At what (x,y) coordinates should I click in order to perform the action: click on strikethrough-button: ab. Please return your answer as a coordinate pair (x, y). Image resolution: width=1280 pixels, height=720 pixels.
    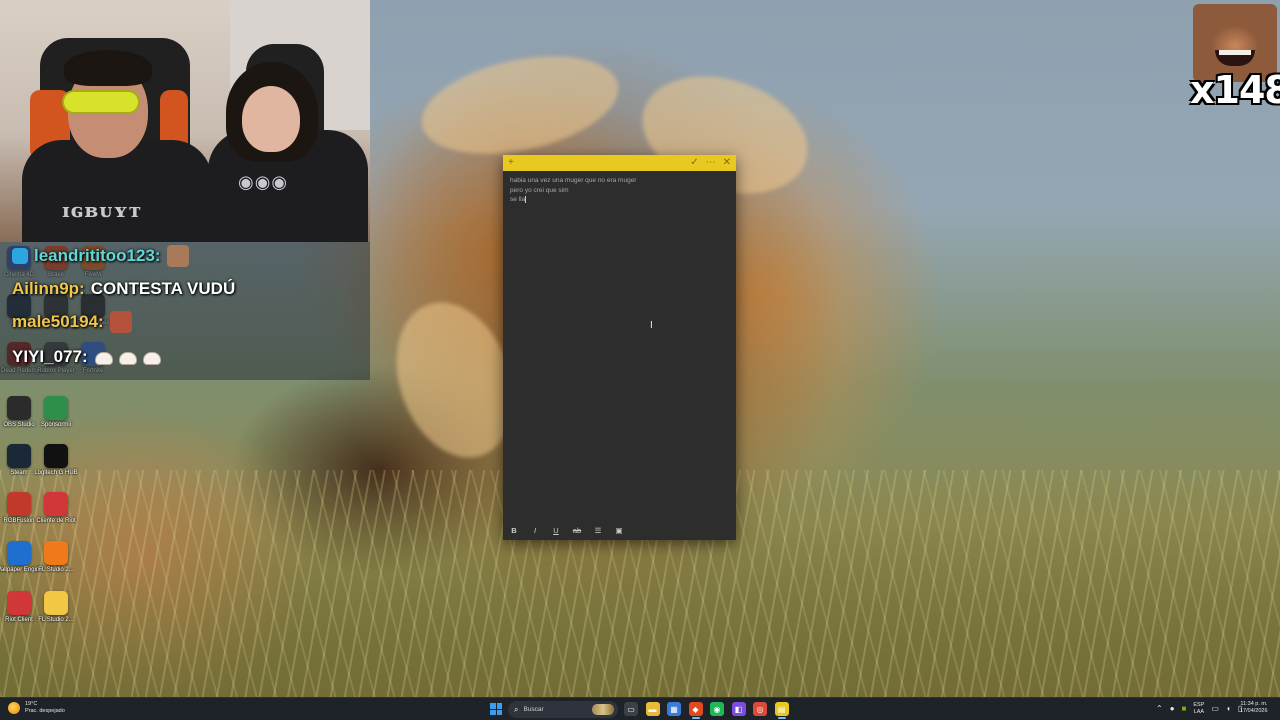
    Looking at the image, I should click on (577, 530).